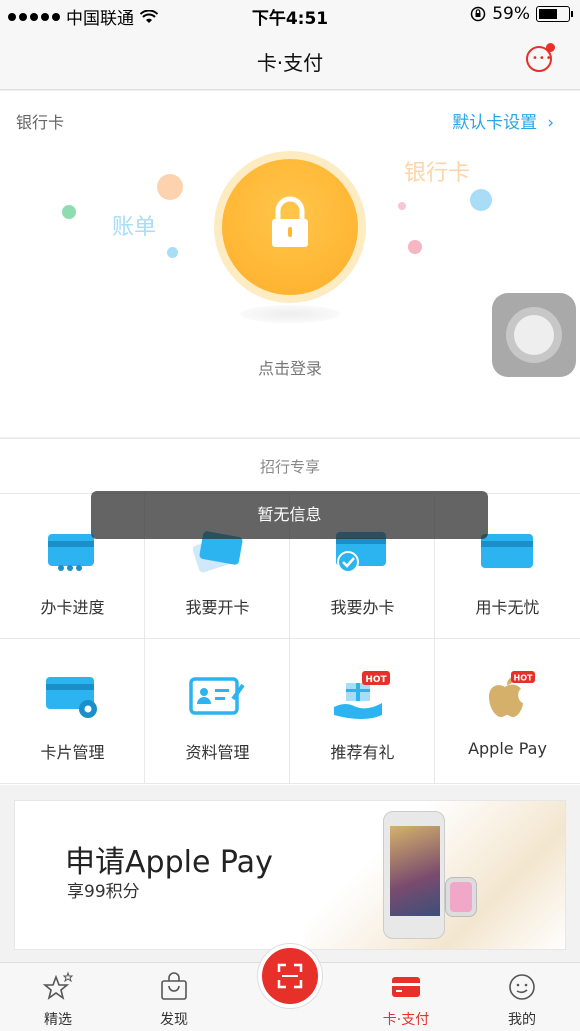 This screenshot has height=1031, width=580. I want to click on status-bar: 中国联通 下午4:51 59%, so click(290, 15).